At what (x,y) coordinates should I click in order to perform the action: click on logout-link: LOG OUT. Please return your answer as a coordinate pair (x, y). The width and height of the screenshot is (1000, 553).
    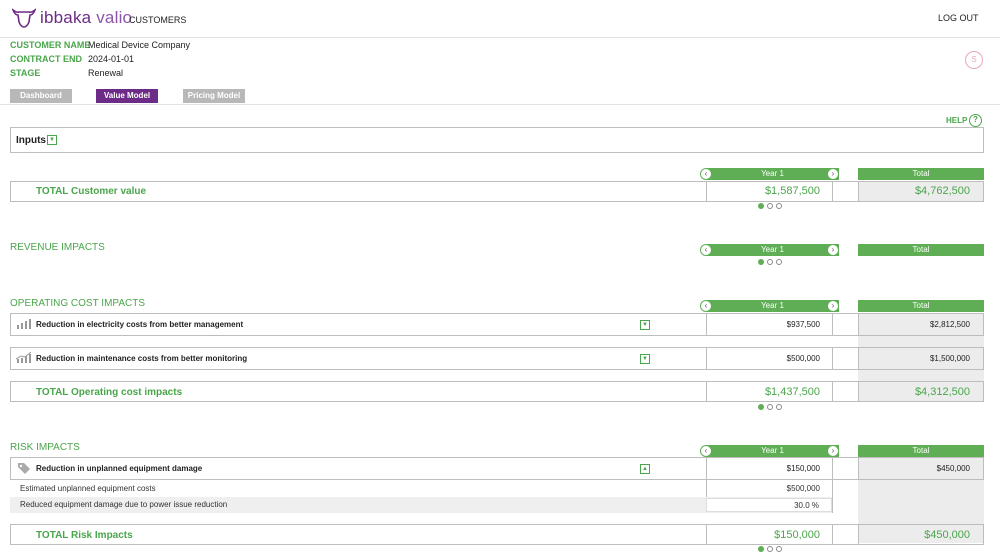
    Looking at the image, I should click on (958, 18).